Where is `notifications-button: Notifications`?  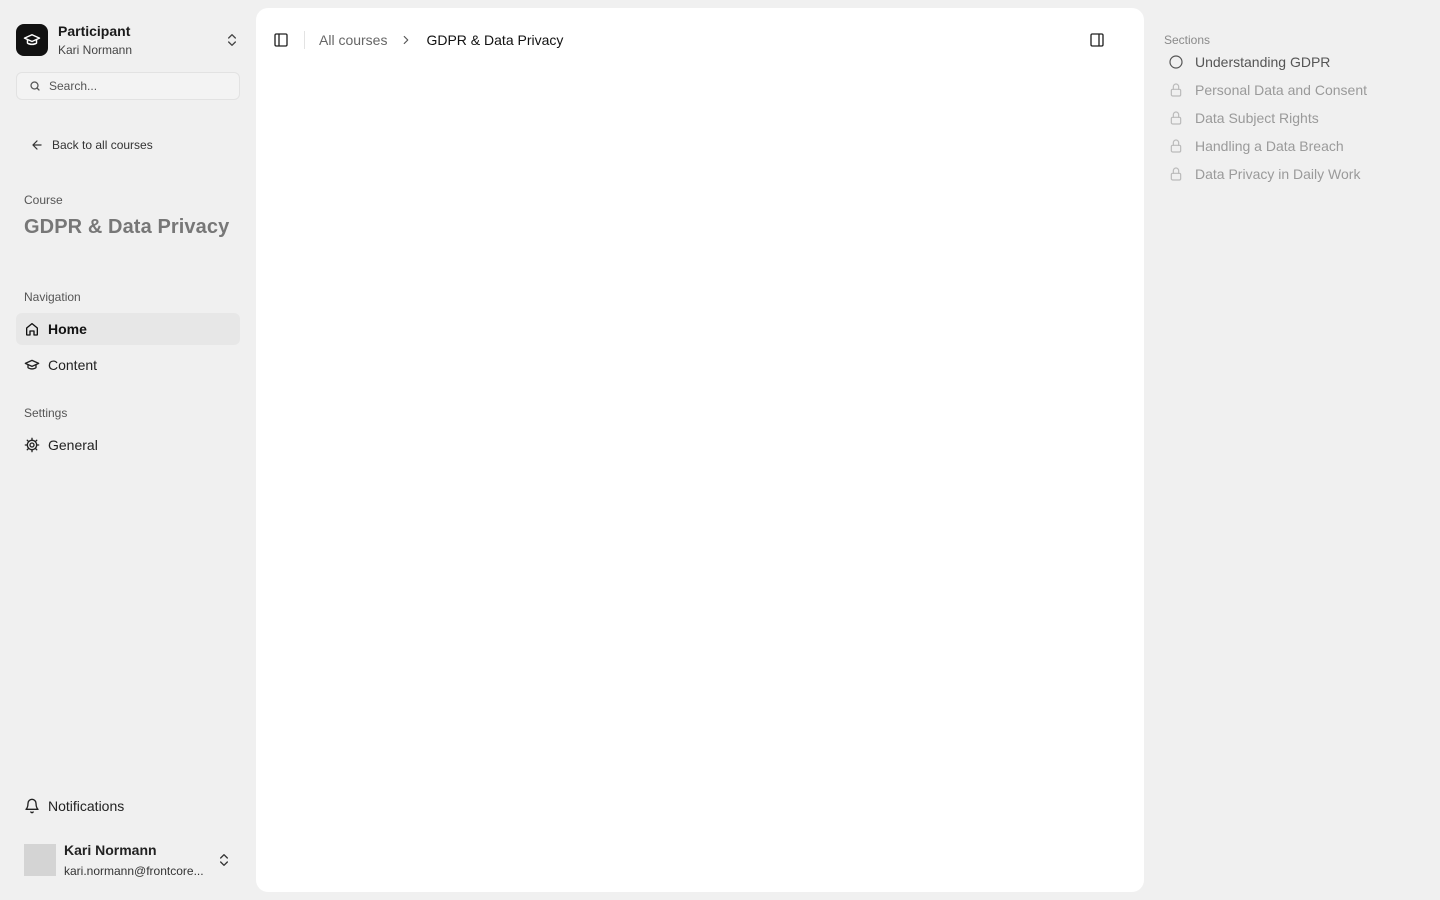
notifications-button: Notifications is located at coordinates (128, 806).